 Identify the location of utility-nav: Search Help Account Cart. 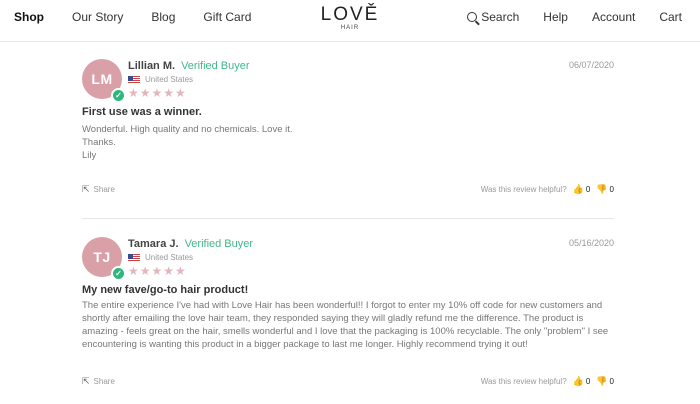
(574, 17).